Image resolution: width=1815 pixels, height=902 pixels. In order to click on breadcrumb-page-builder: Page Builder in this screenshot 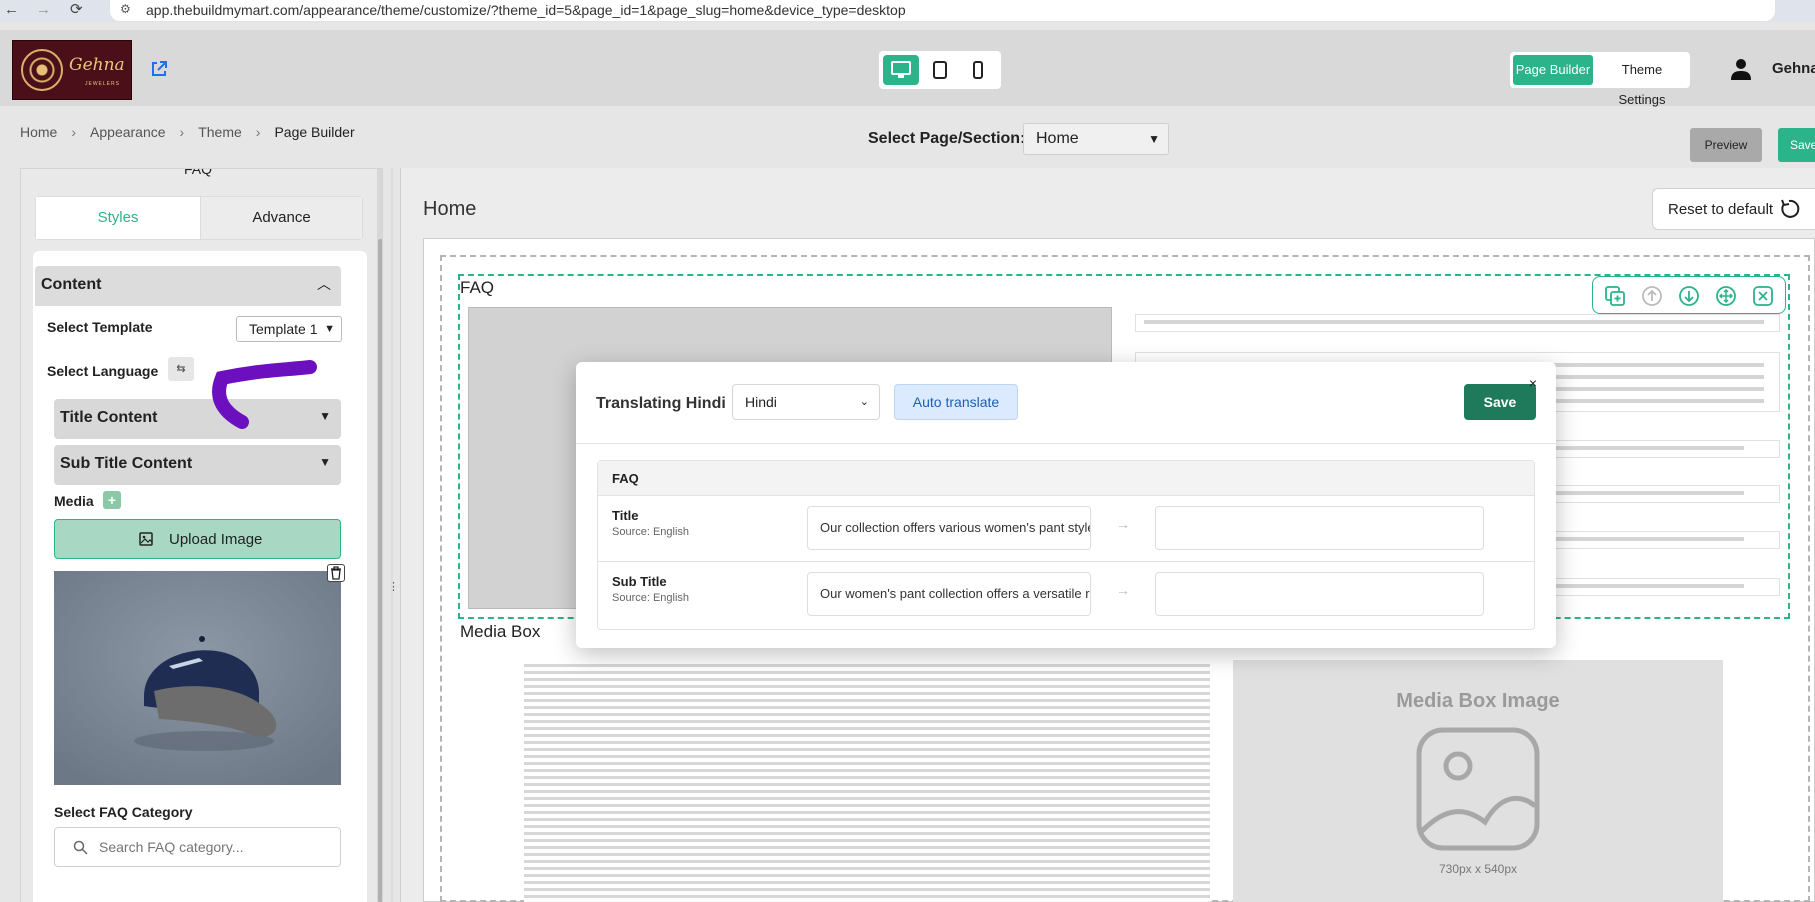, I will do `click(314, 132)`.